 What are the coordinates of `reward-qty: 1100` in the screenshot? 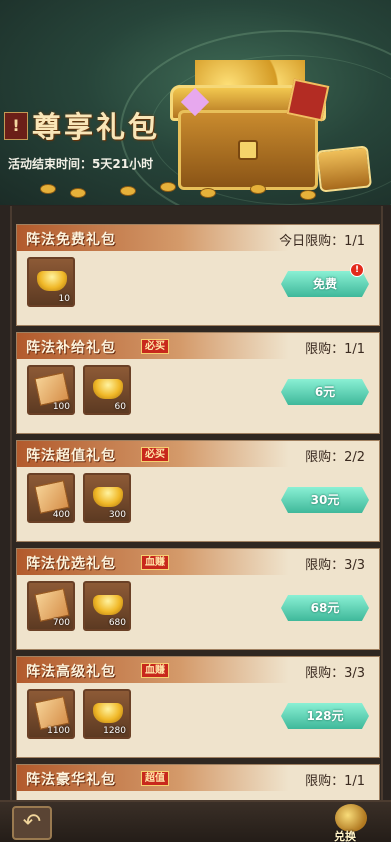 It's located at (58, 731).